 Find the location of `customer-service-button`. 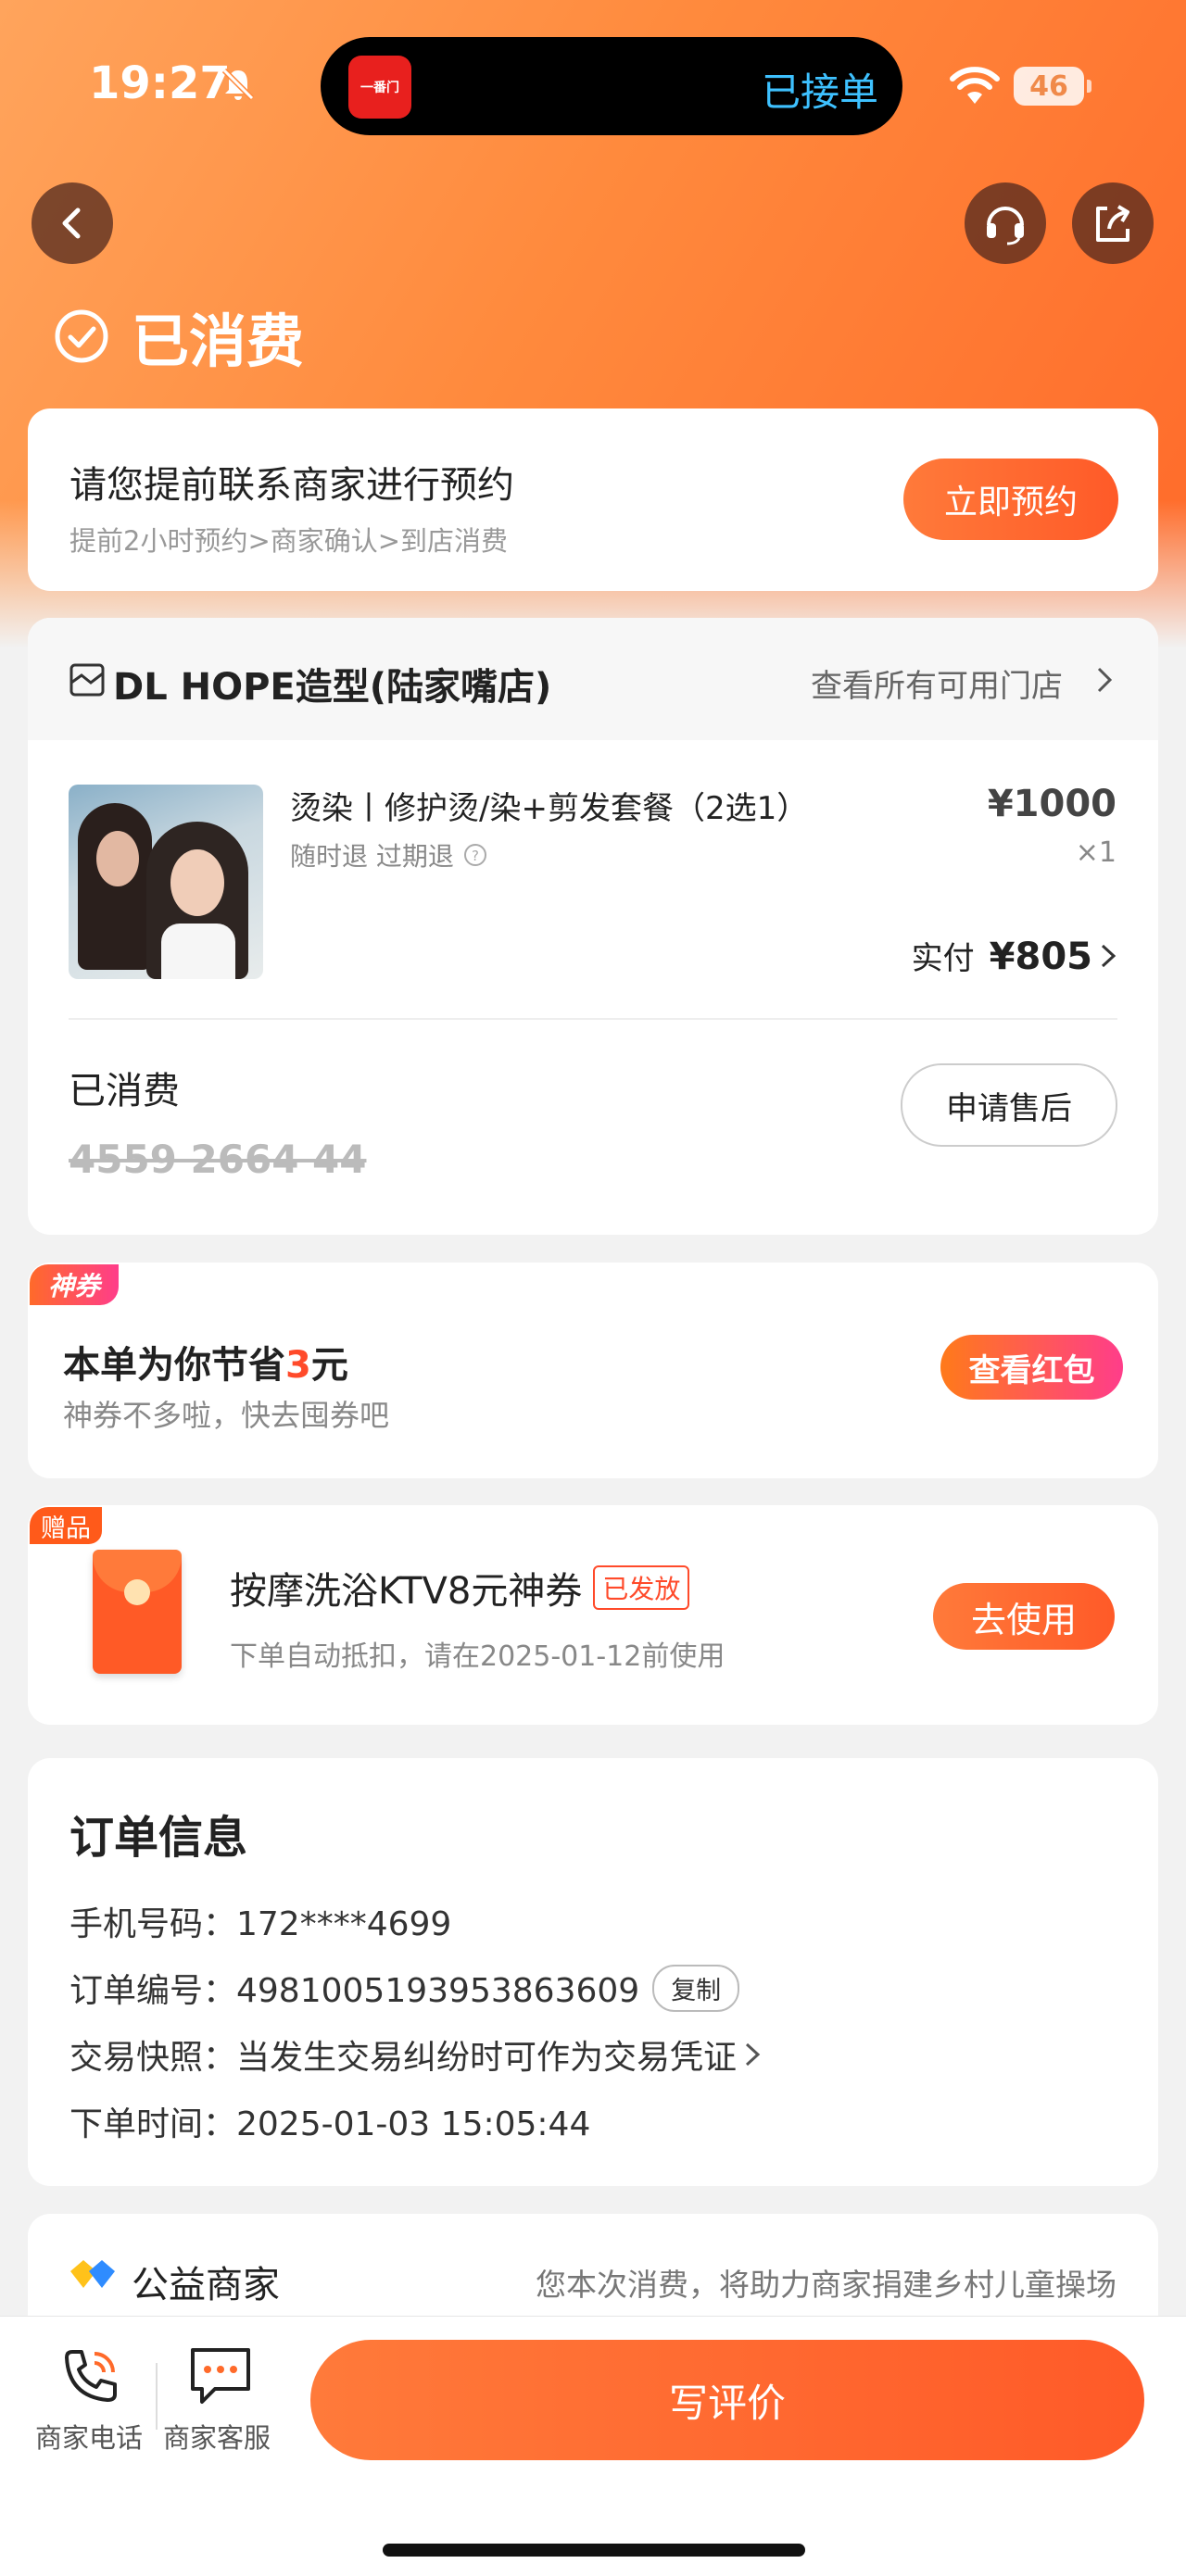

customer-service-button is located at coordinates (1005, 223).